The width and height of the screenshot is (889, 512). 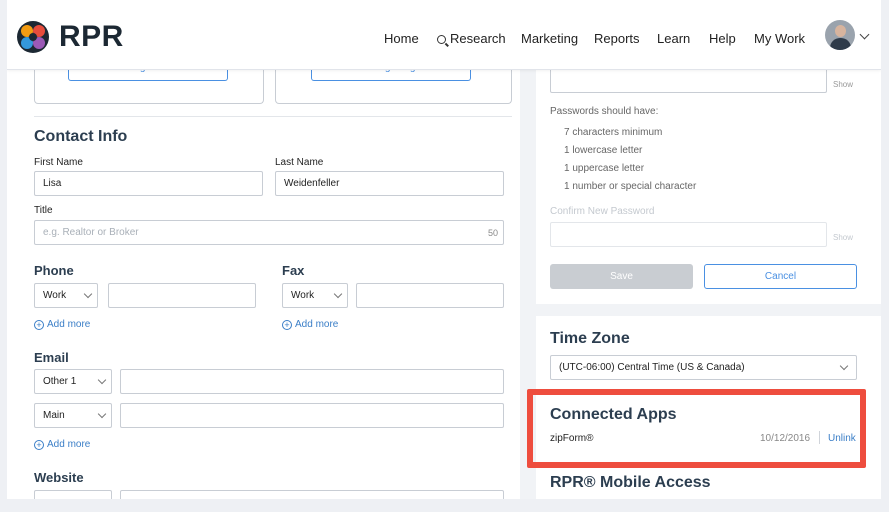 I want to click on save-button: Save, so click(x=621, y=276).